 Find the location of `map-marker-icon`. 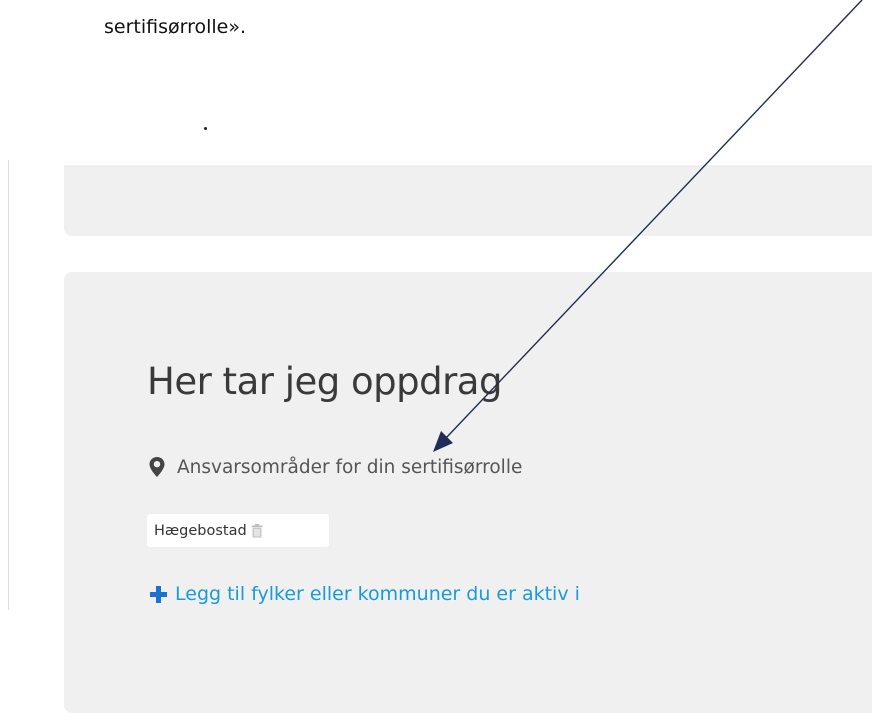

map-marker-icon is located at coordinates (157, 467).